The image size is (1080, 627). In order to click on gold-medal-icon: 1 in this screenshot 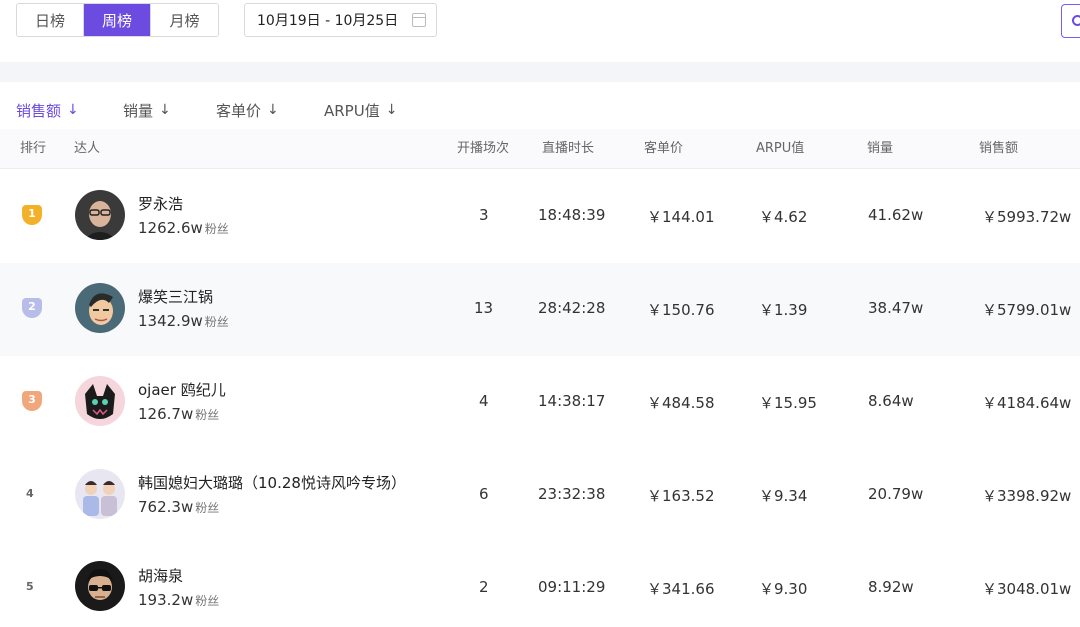, I will do `click(32, 217)`.